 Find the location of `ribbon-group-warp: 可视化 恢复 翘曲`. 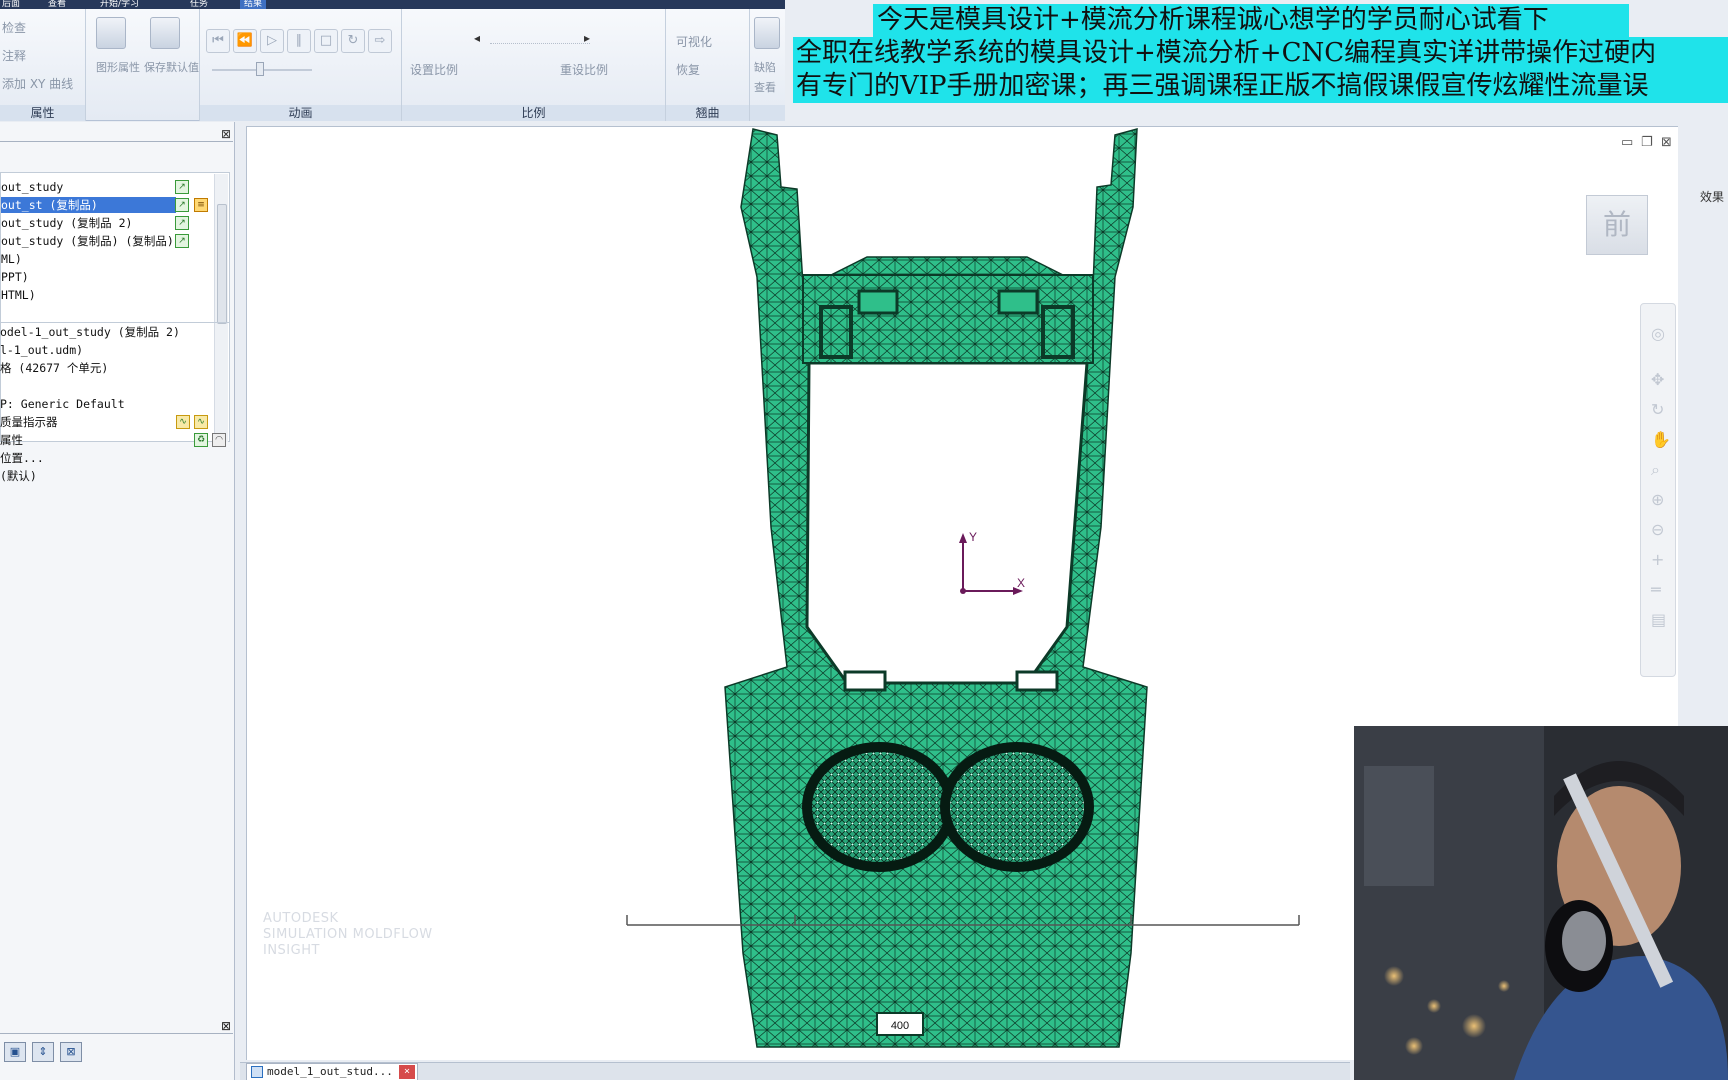

ribbon-group-warp: 可视化 恢复 翘曲 is located at coordinates (708, 65).